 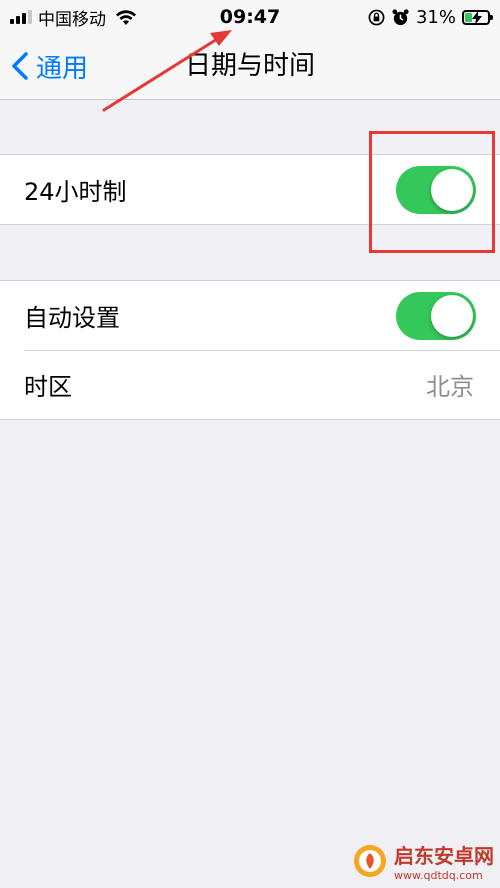 I want to click on navigation-bar: 通用 日期与时间, so click(x=250, y=67).